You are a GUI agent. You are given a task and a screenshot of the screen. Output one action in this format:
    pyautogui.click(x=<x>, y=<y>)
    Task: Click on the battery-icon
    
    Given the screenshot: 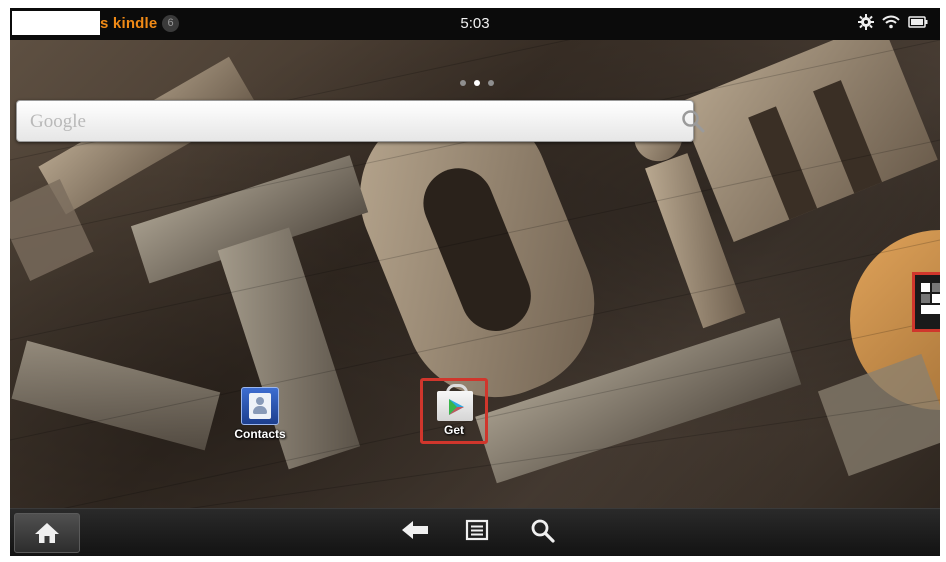 What is the action you would take?
    pyautogui.click(x=918, y=22)
    